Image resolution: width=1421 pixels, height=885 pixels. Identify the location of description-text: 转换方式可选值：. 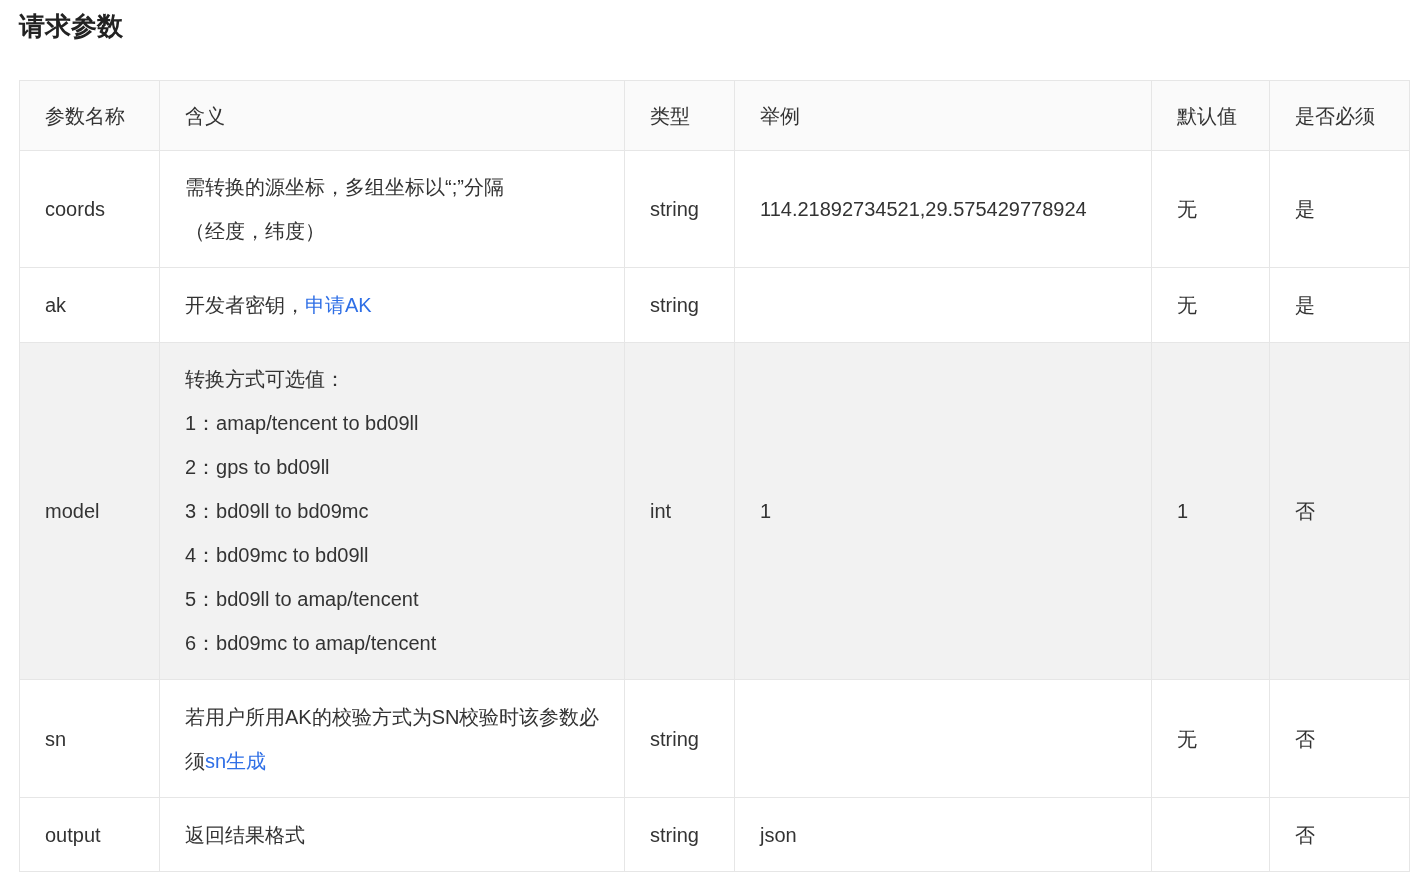
(265, 379).